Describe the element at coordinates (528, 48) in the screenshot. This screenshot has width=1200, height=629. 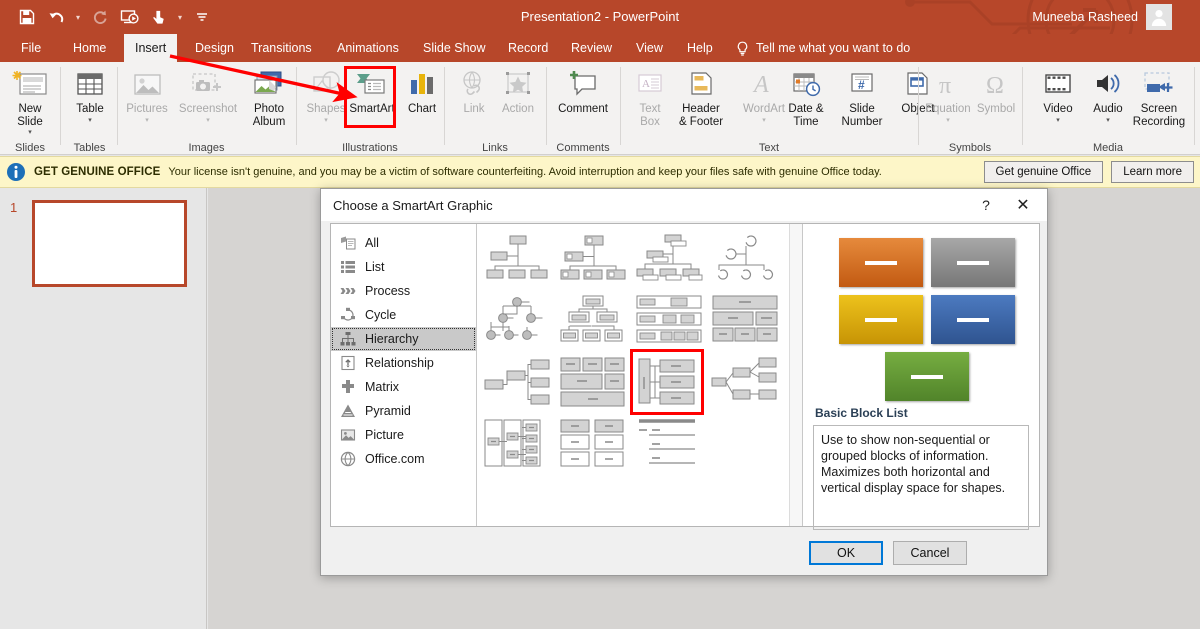
I see `tab-record: Record` at that location.